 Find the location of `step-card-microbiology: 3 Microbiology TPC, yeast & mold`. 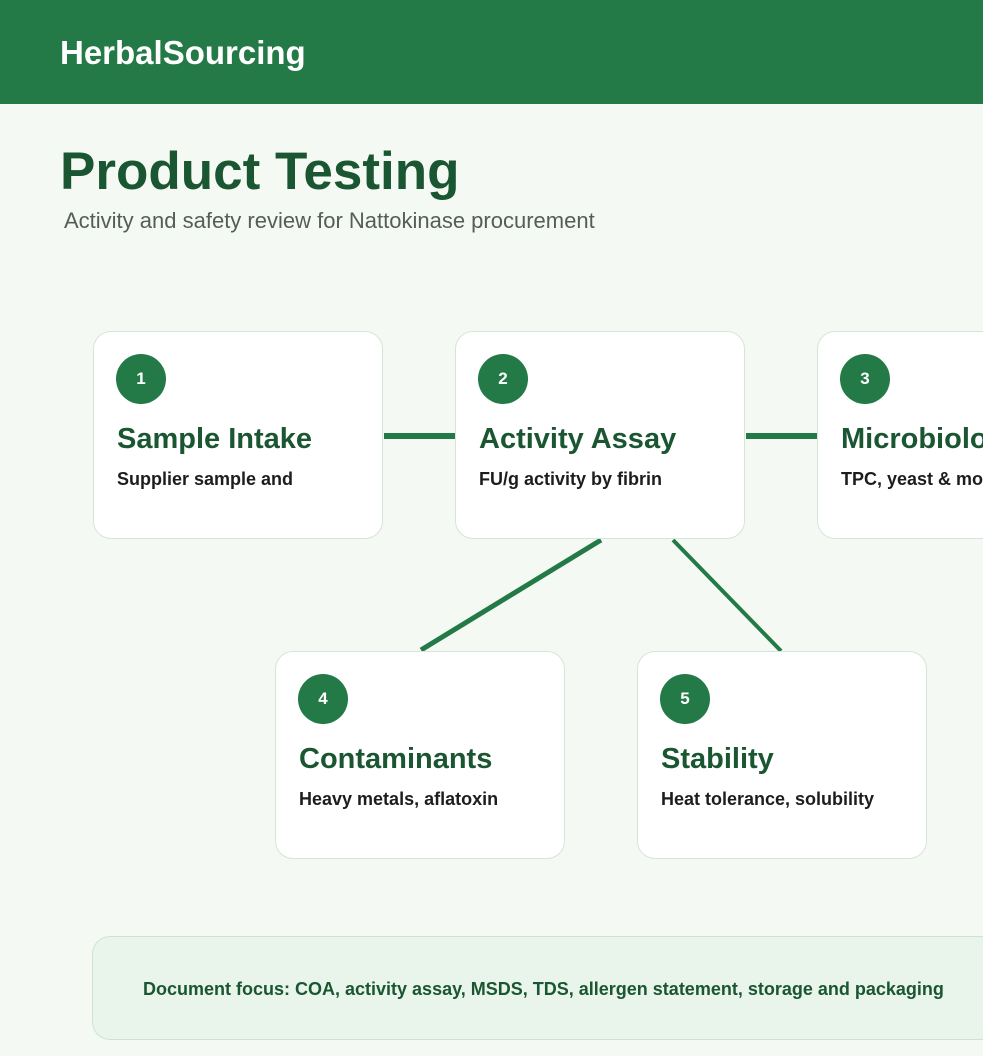

step-card-microbiology: 3 Microbiology TPC, yeast & mold is located at coordinates (900, 435).